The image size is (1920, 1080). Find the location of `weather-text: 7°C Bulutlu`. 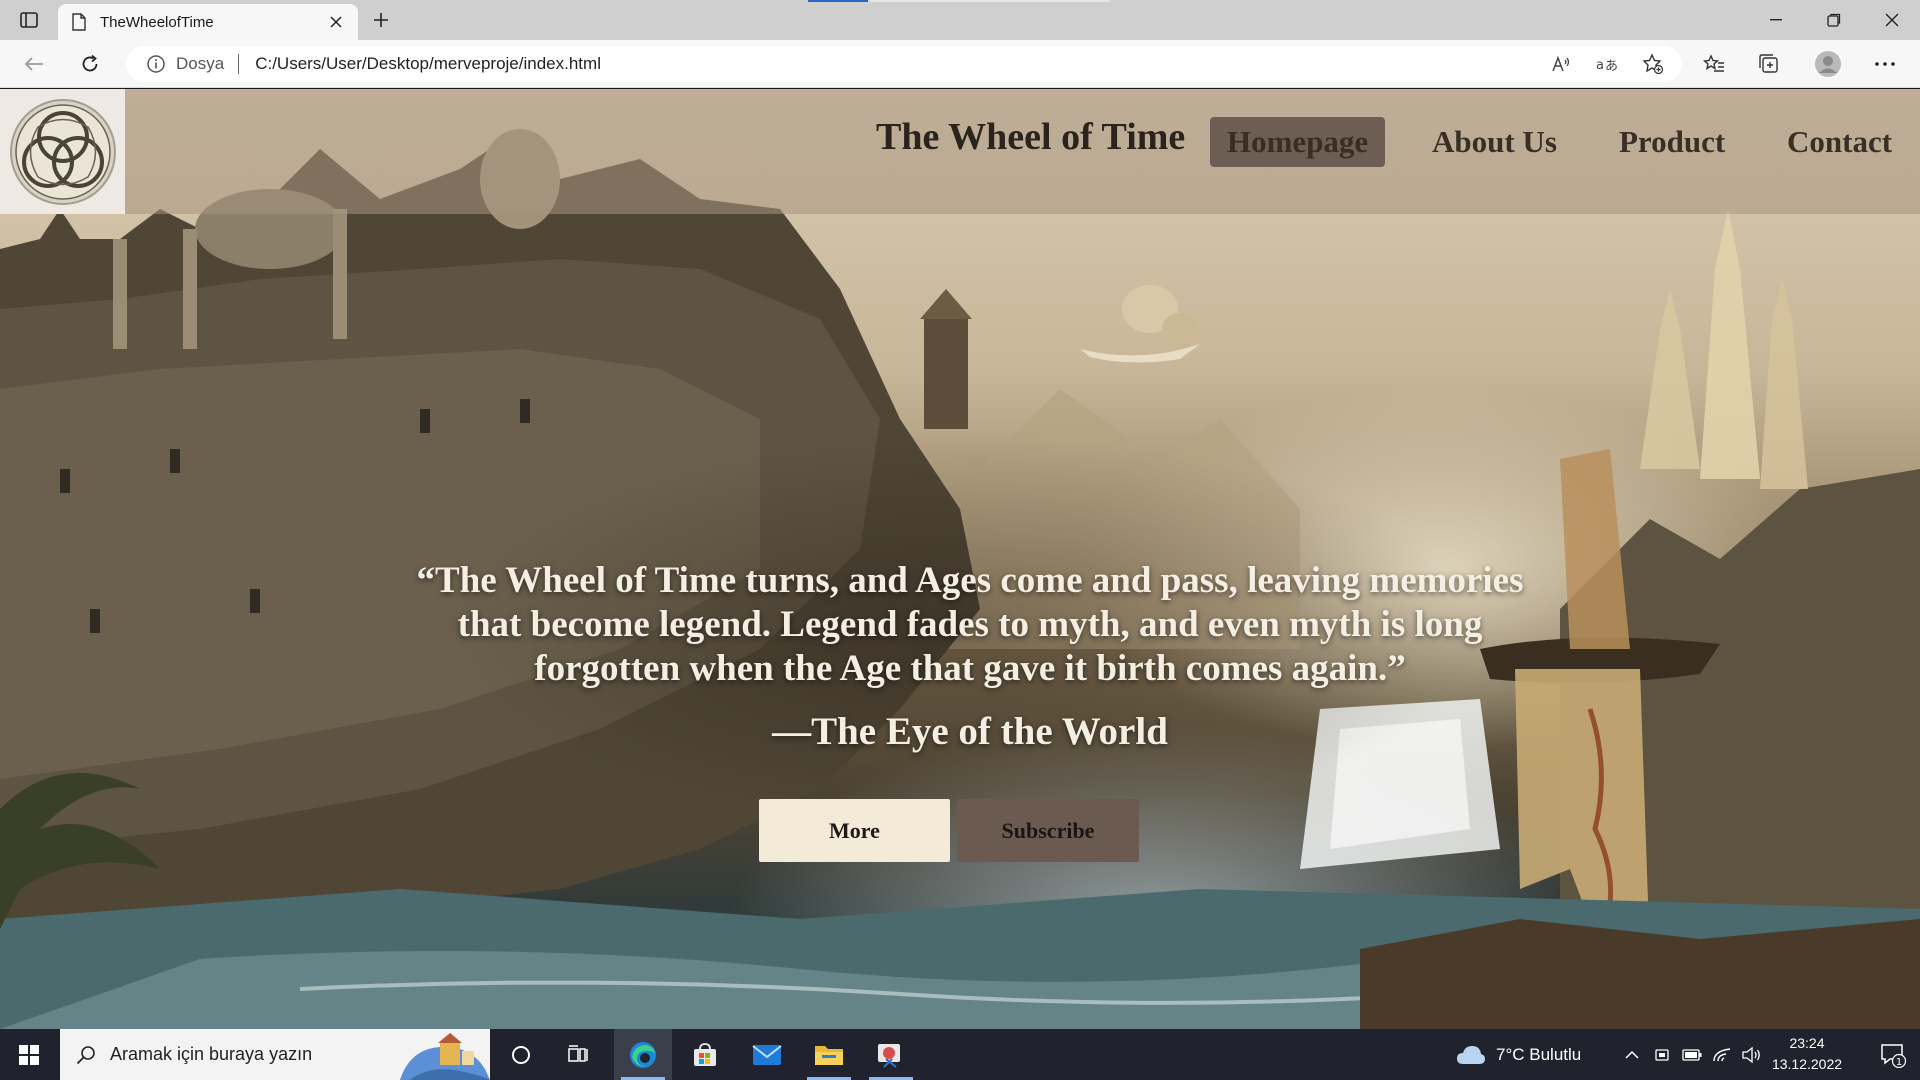

weather-text: 7°C Bulutlu is located at coordinates (1539, 1054).